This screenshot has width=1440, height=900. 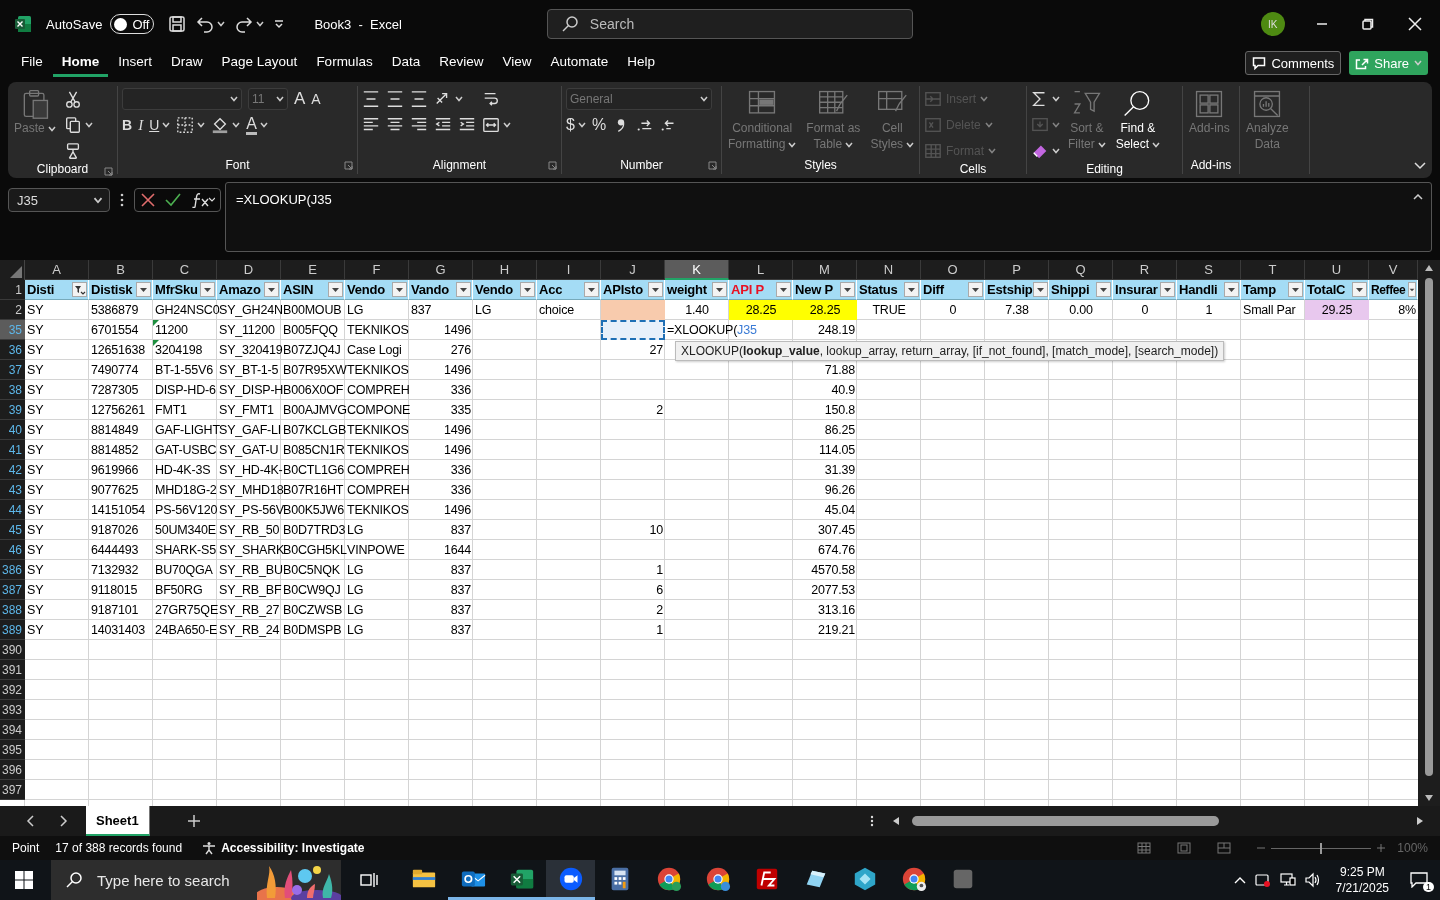 I want to click on undo-button, so click(x=211, y=24).